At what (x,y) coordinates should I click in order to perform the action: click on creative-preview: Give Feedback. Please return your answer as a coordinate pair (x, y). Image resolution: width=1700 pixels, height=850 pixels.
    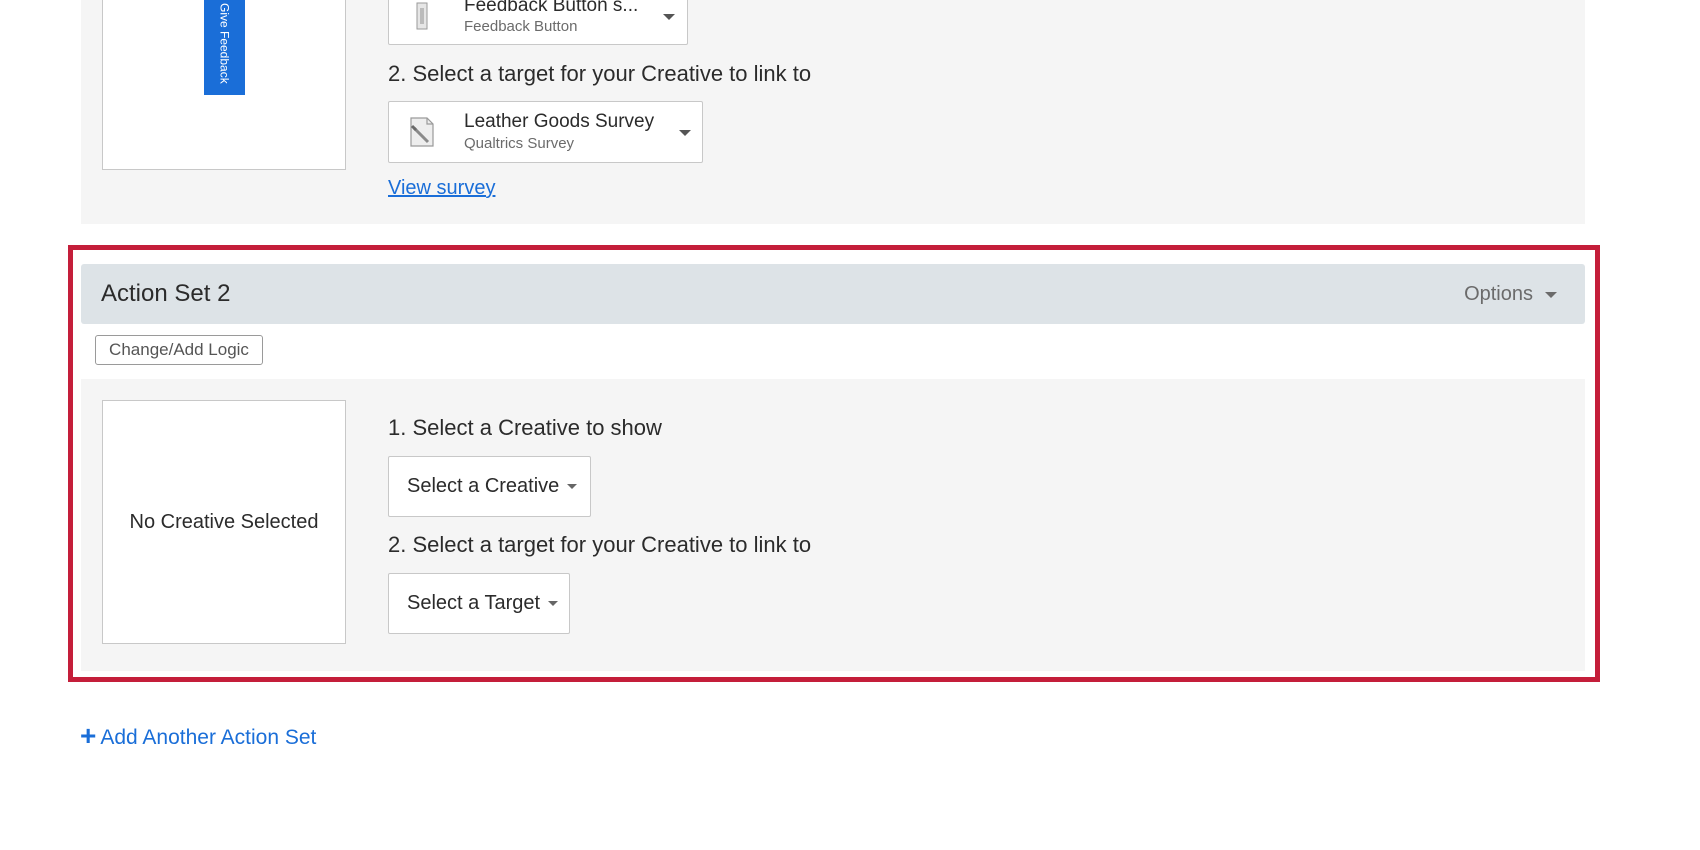
    Looking at the image, I should click on (224, 85).